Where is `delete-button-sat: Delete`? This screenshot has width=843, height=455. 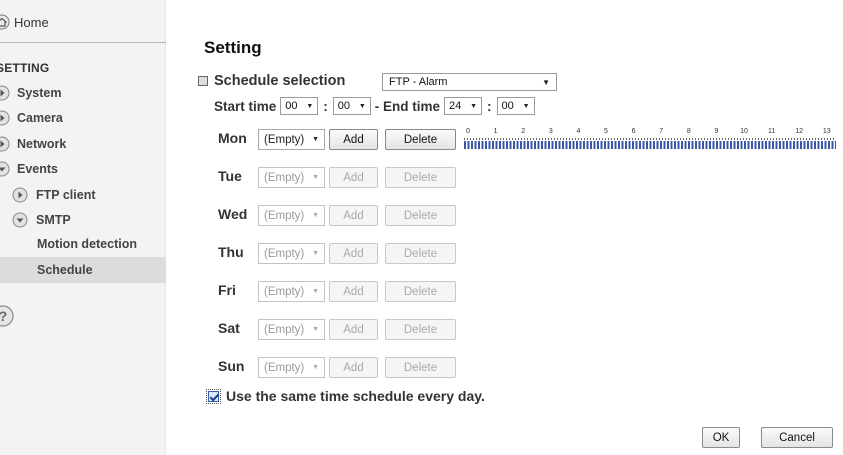 delete-button-sat: Delete is located at coordinates (420, 329).